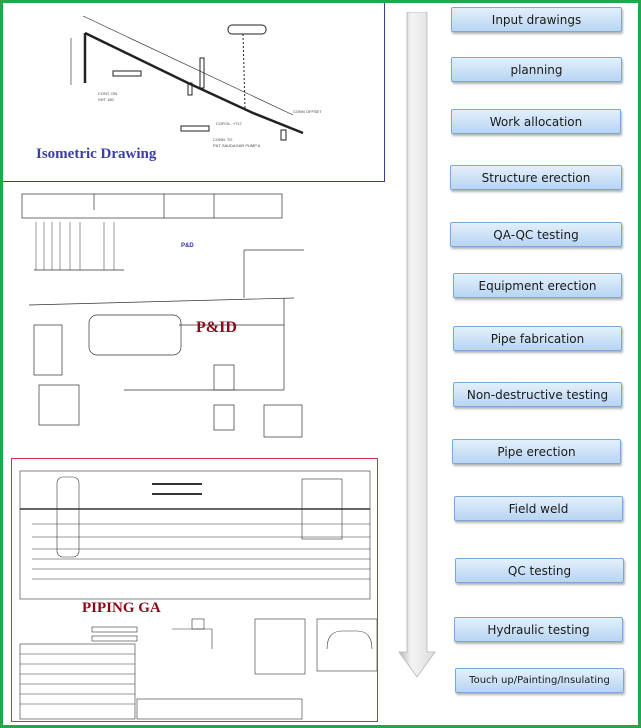  Describe the element at coordinates (216, 327) in the screenshot. I see `pid-title: P&ID` at that location.